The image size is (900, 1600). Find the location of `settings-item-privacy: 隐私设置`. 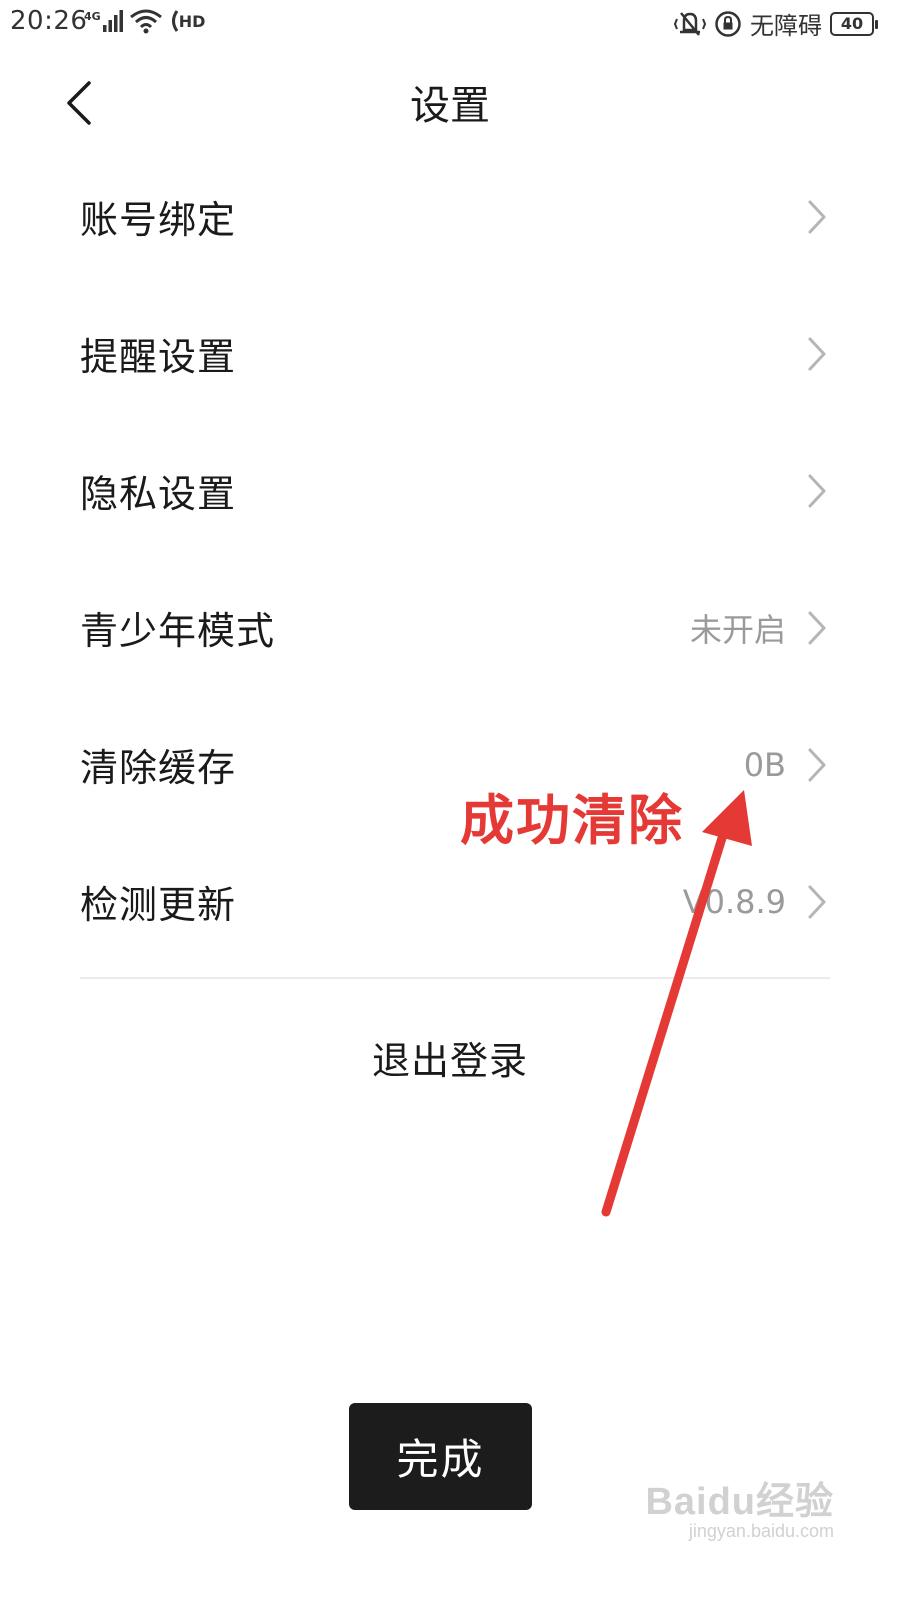

settings-item-privacy: 隐私设置 is located at coordinates (455, 490).